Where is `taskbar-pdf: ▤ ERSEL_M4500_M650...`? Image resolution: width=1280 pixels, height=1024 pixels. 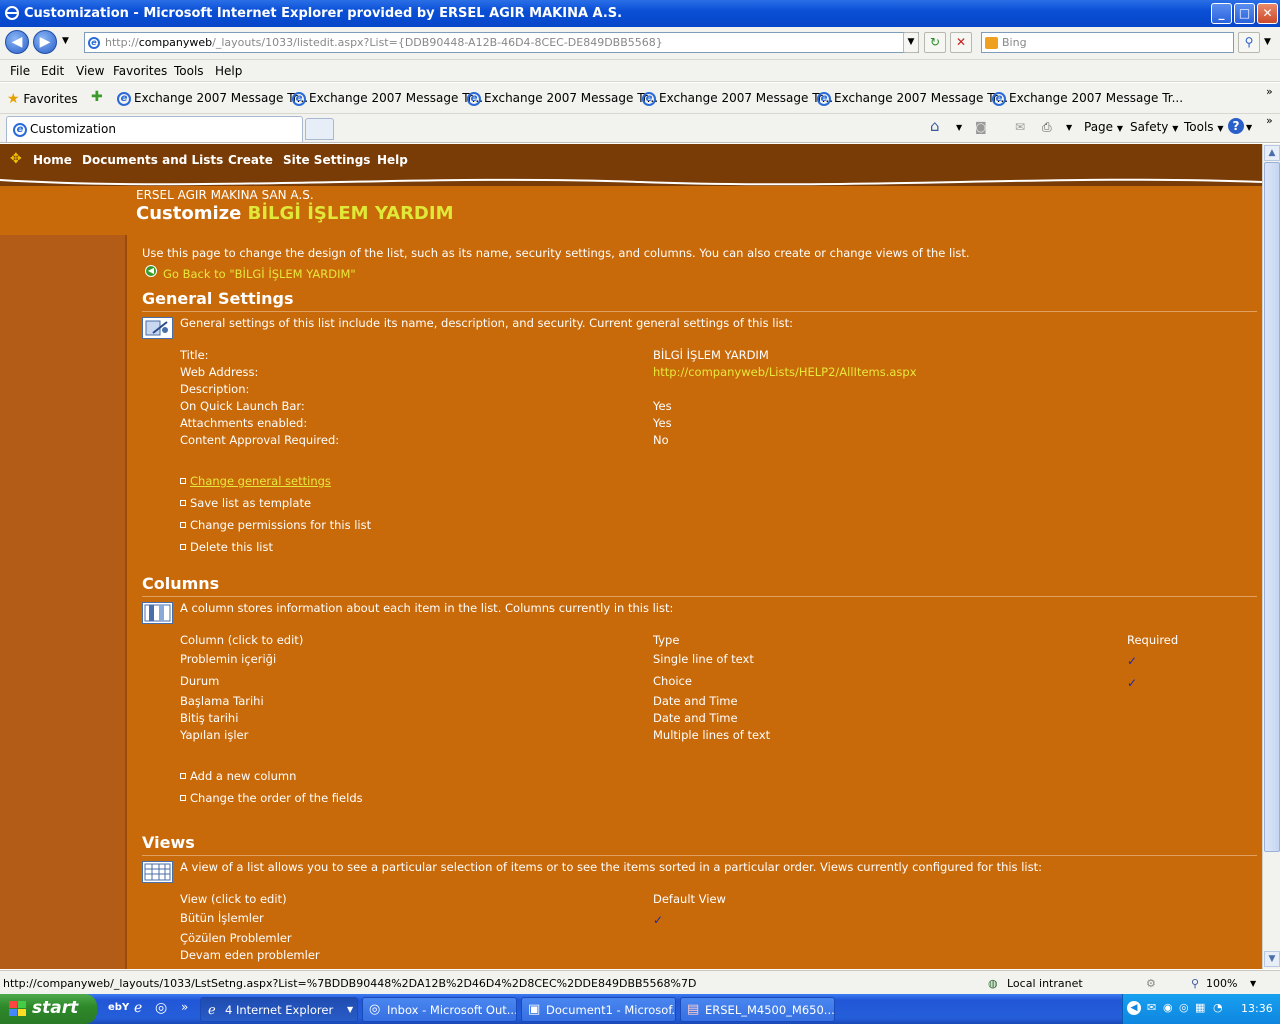 taskbar-pdf: ▤ ERSEL_M4500_M650... is located at coordinates (757, 1009).